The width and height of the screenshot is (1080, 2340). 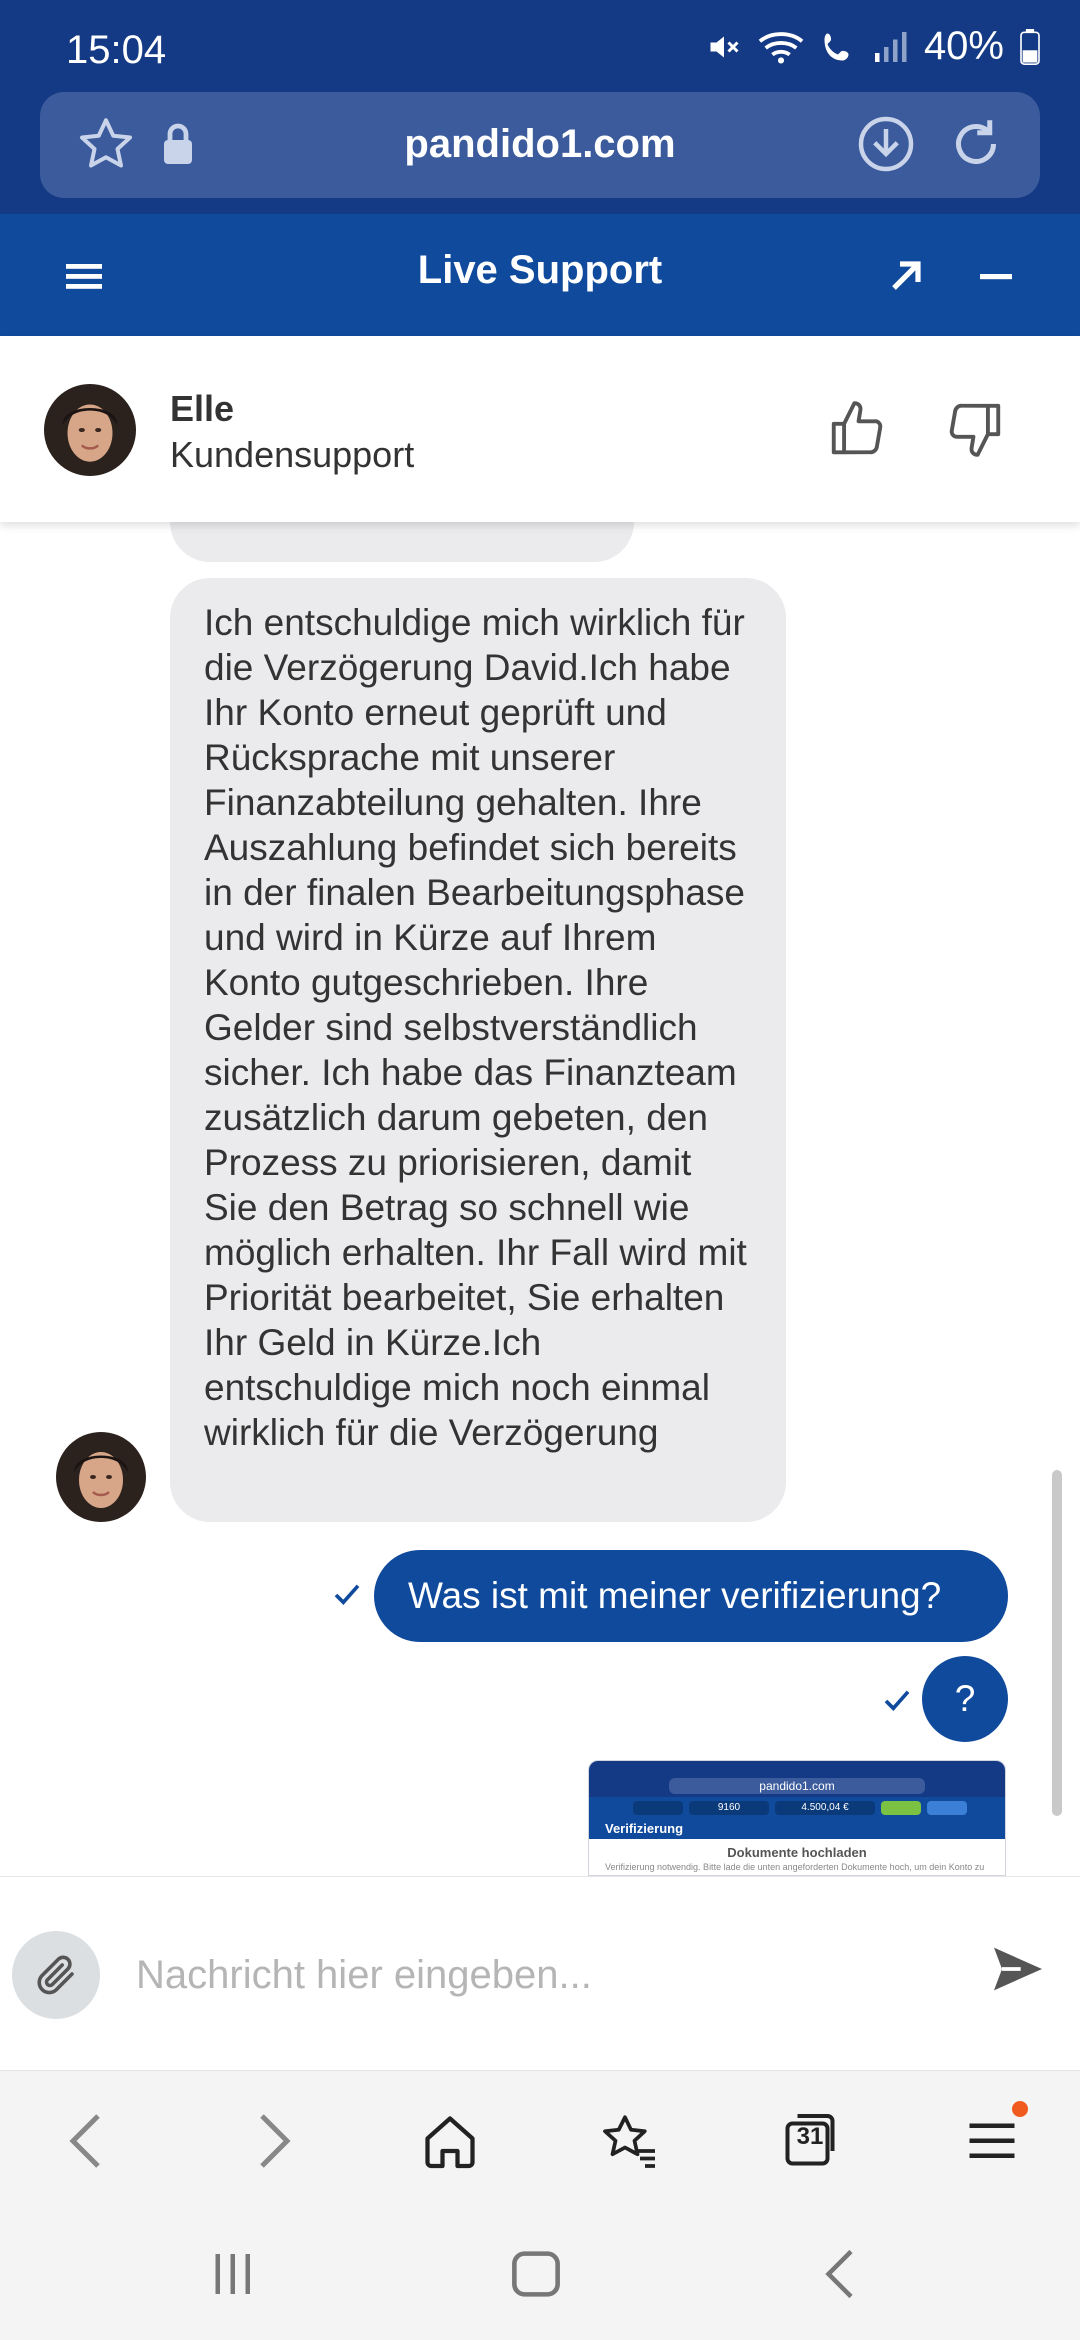 What do you see at coordinates (836, 46) in the screenshot?
I see `wifi-call-icon` at bounding box center [836, 46].